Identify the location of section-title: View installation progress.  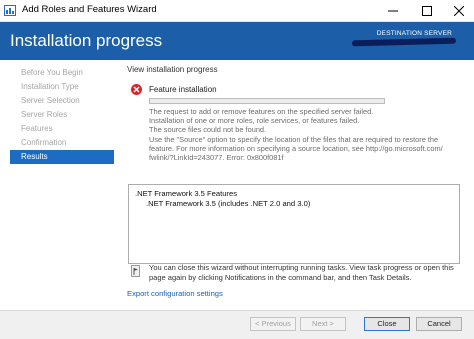
(172, 69).